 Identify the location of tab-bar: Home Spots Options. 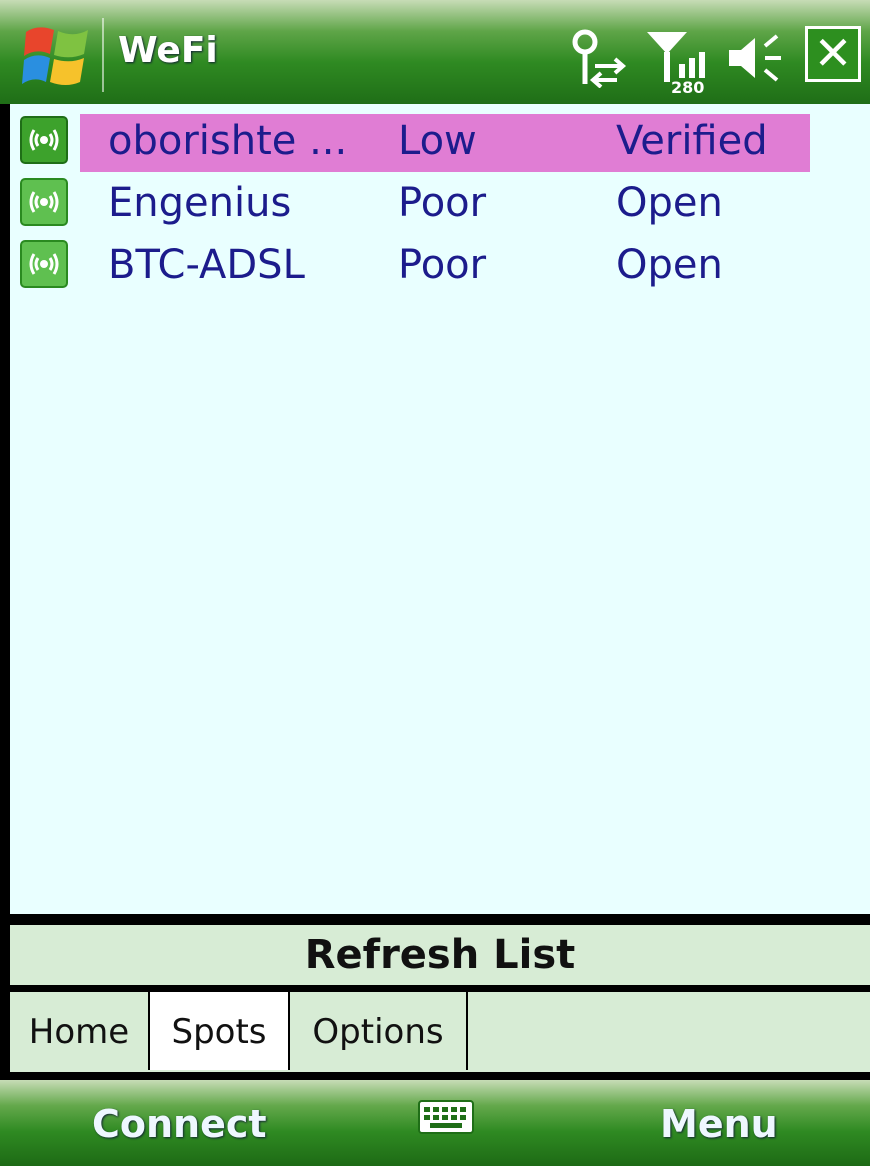
(440, 1032).